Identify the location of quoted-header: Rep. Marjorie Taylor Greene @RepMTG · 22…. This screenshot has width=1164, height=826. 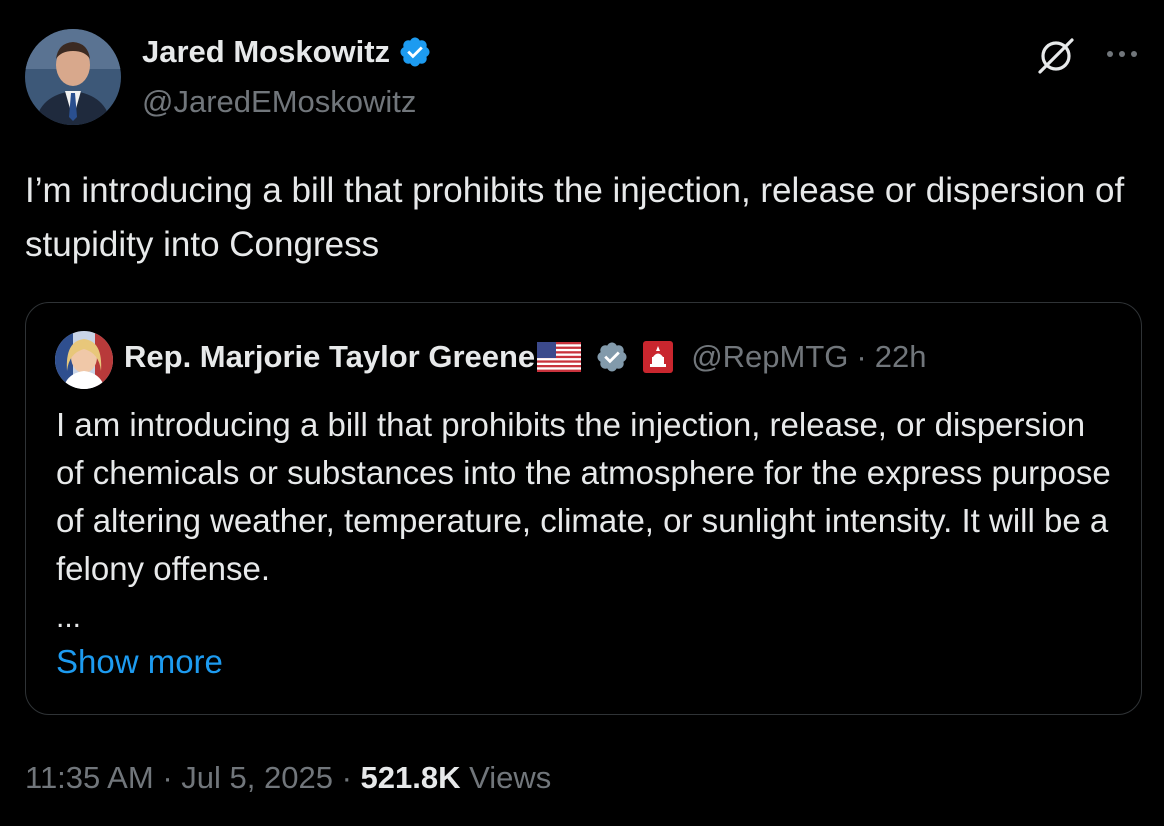
(525, 357).